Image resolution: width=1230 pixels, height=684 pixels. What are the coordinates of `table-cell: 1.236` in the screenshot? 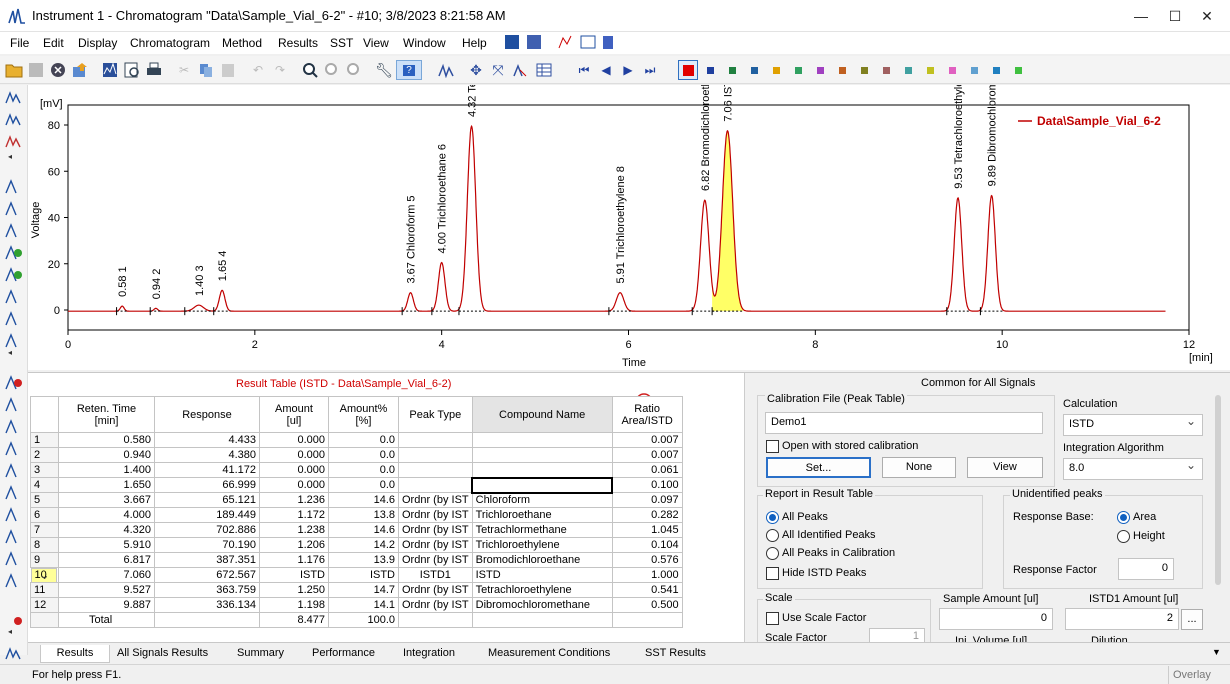 It's located at (294, 500).